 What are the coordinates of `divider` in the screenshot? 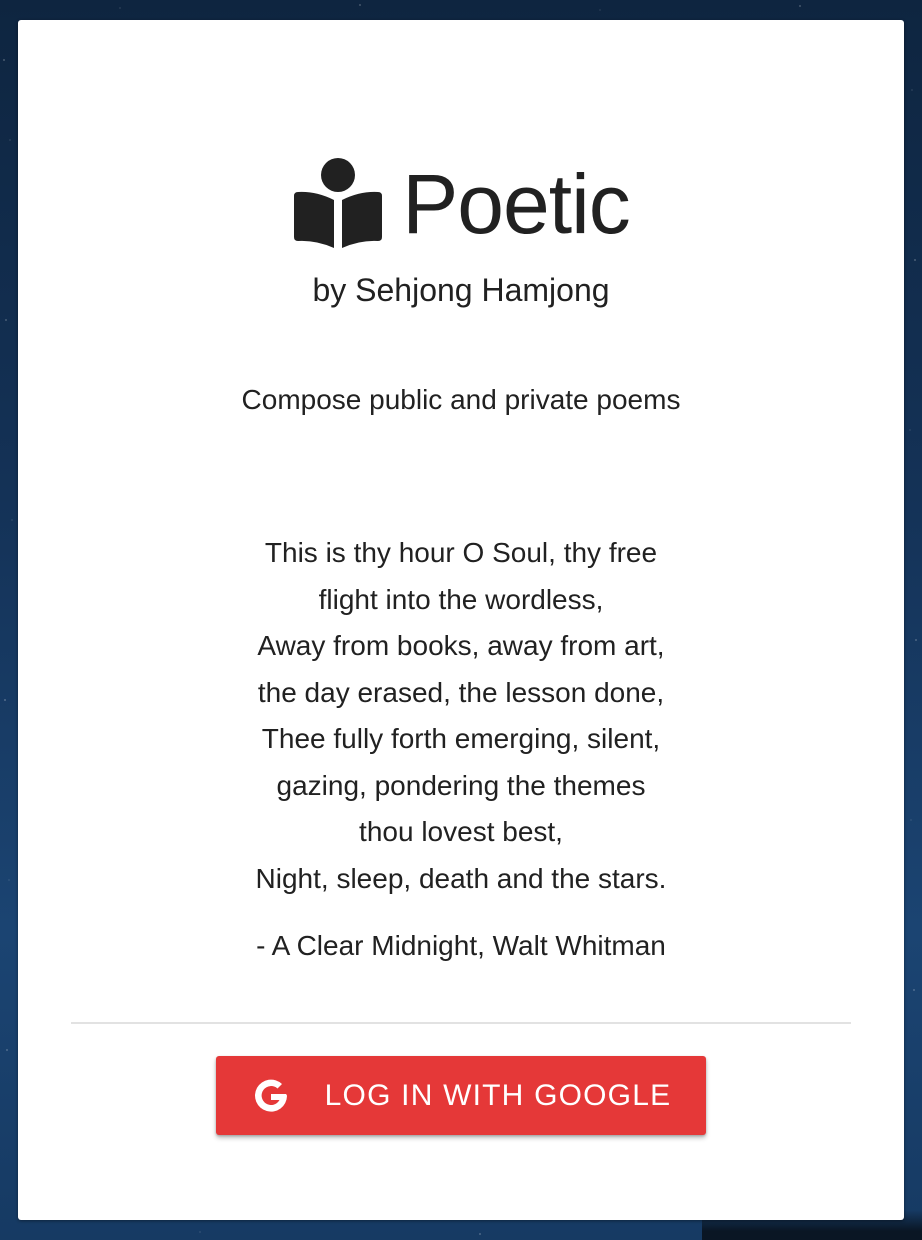 It's located at (461, 1023).